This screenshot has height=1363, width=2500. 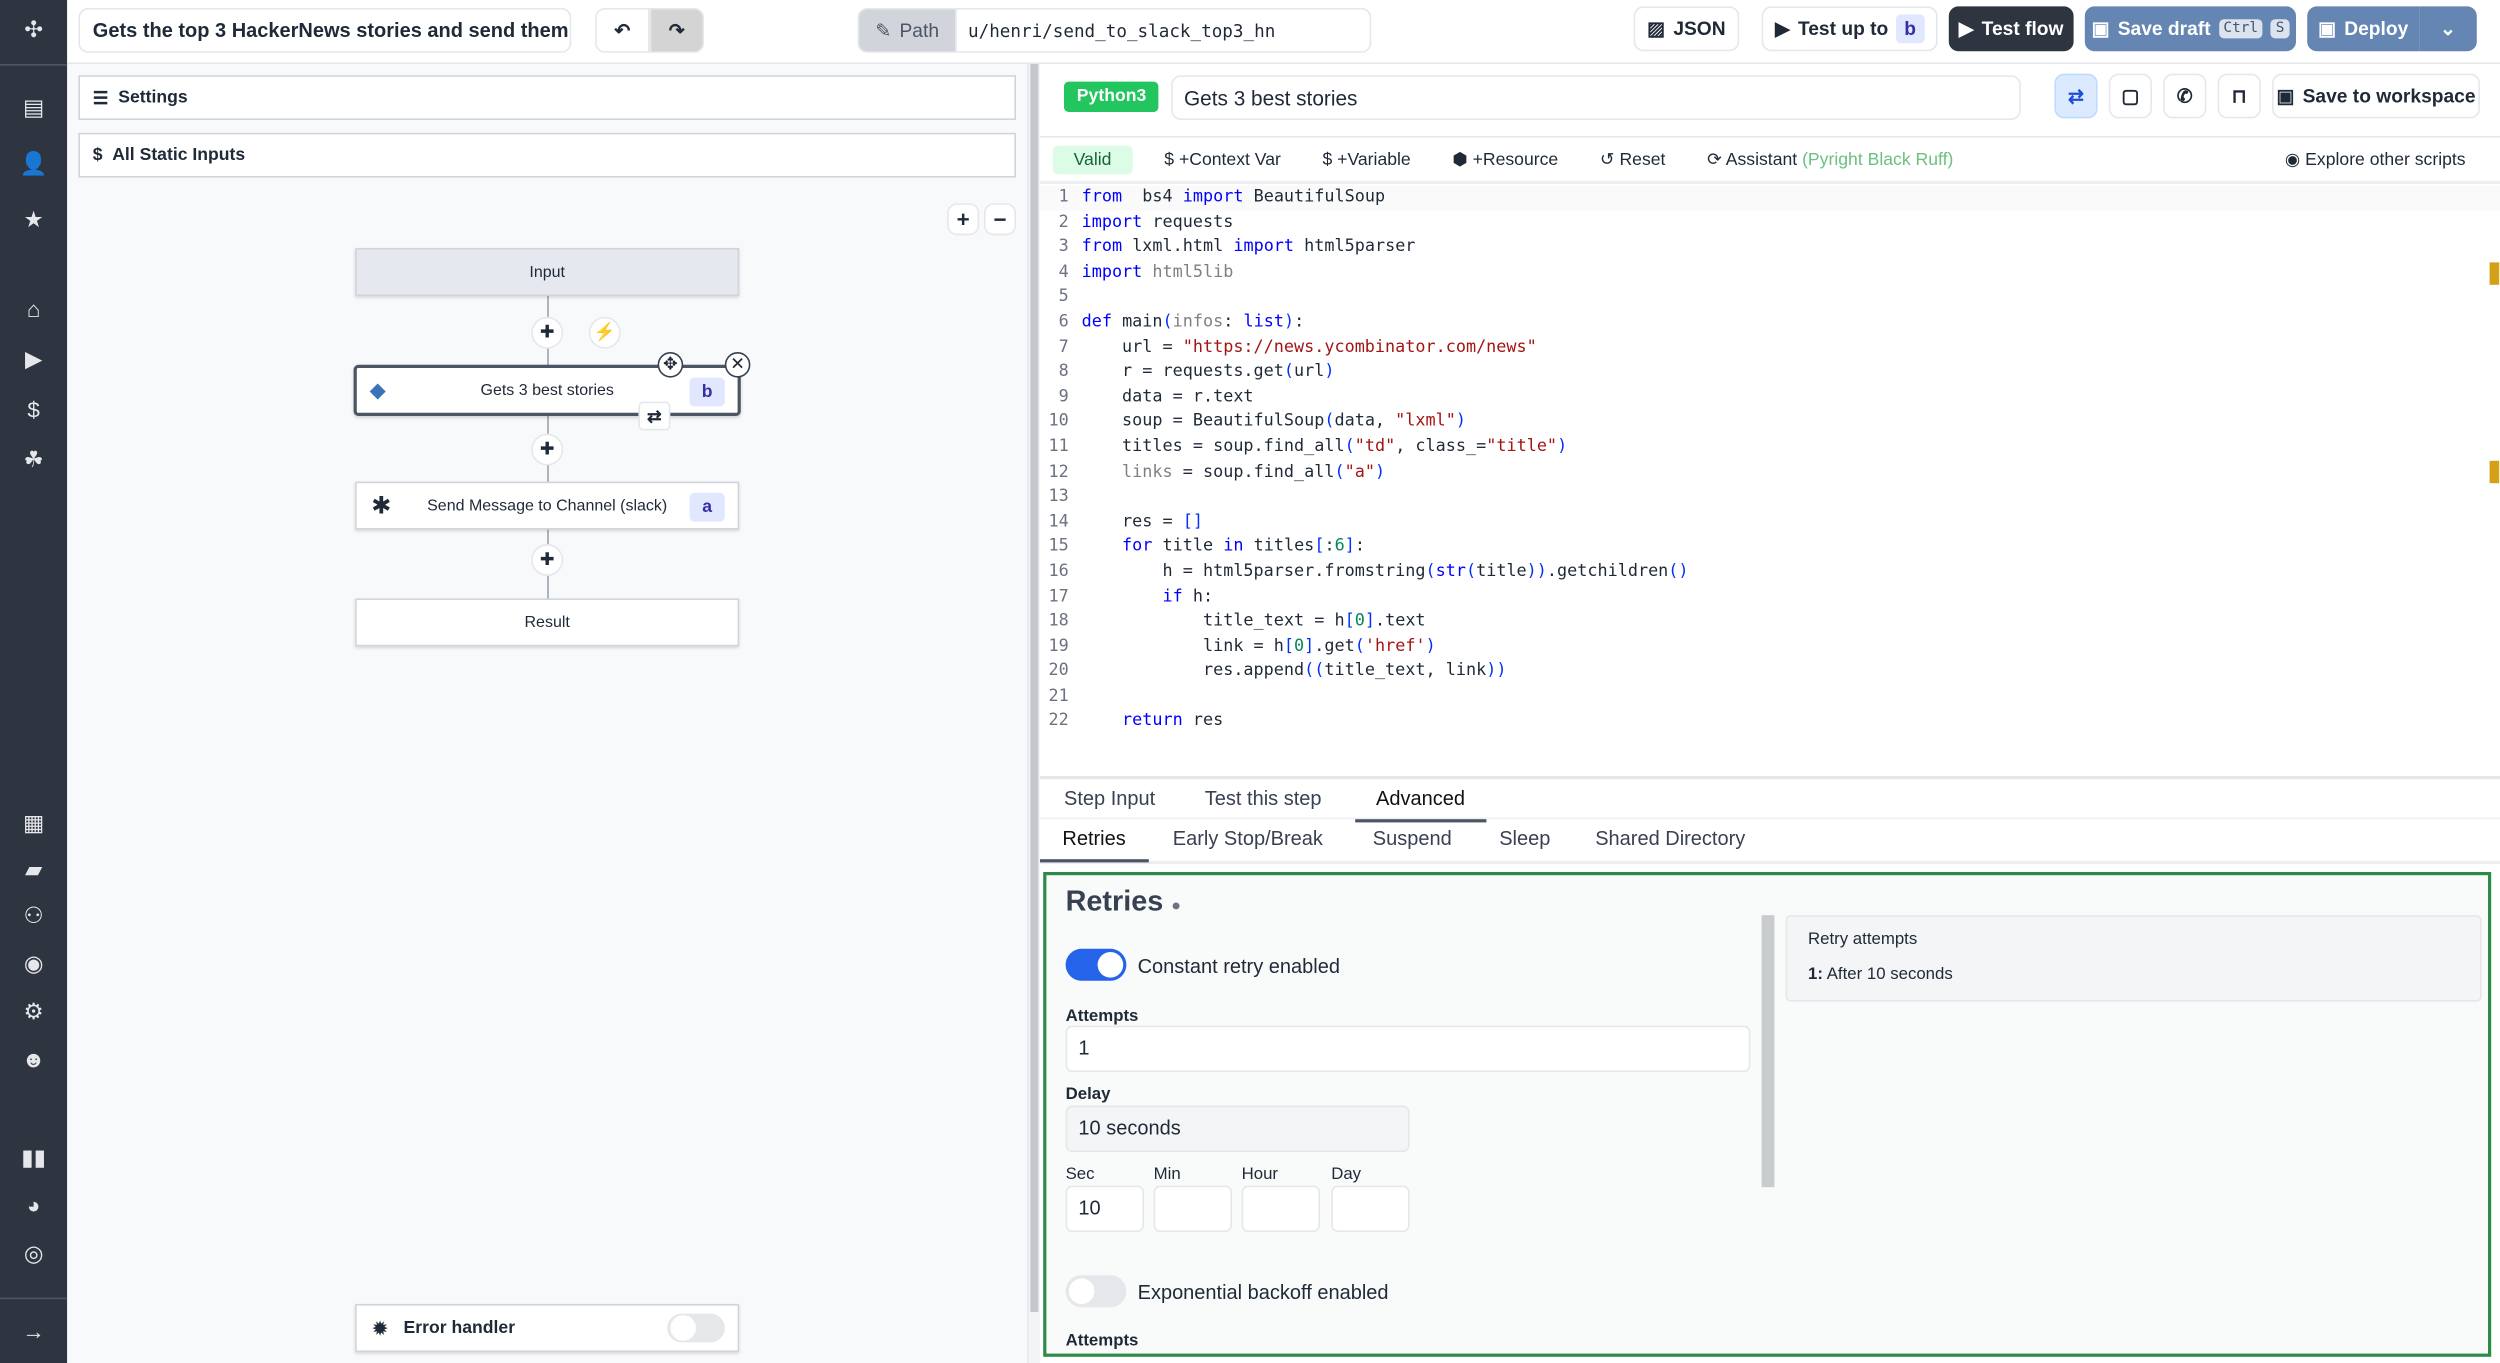 What do you see at coordinates (1408, 1048) in the screenshot?
I see `attempts-input: 1` at bounding box center [1408, 1048].